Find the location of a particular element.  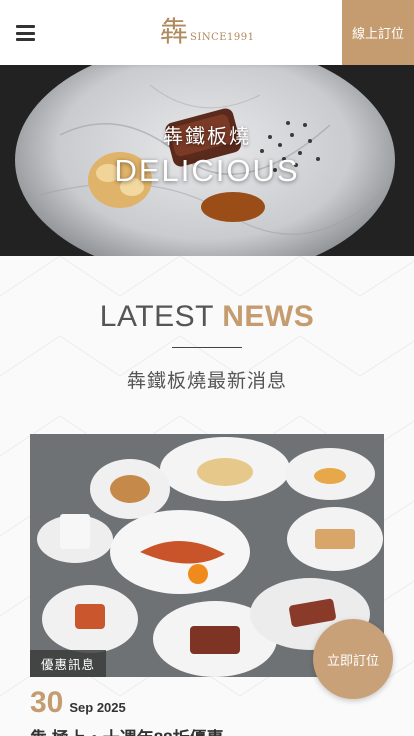

news-heading-light: LATEST is located at coordinates (161, 316).